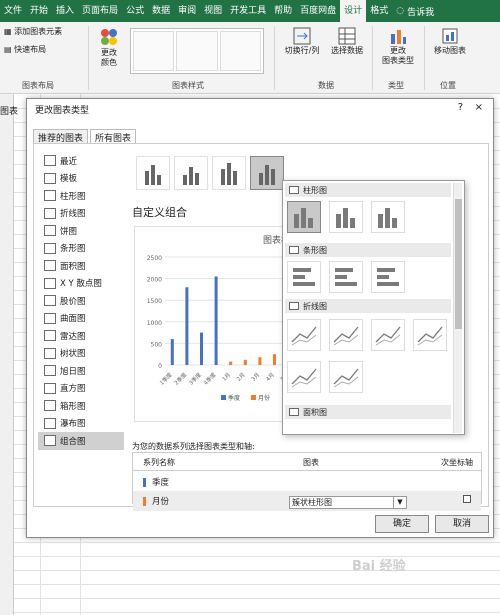 Image resolution: width=500 pixels, height=615 pixels. I want to click on secondary-axis-checkbox, so click(467, 499).